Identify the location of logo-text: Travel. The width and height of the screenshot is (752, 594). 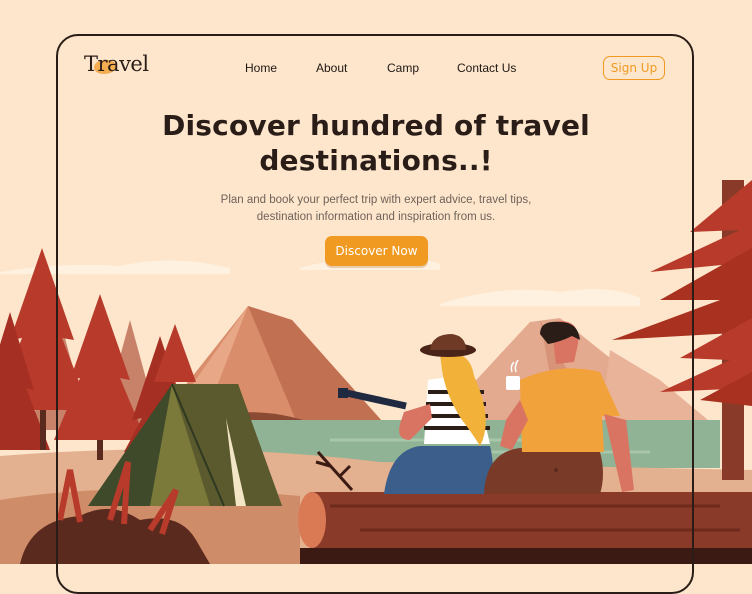
(116, 64).